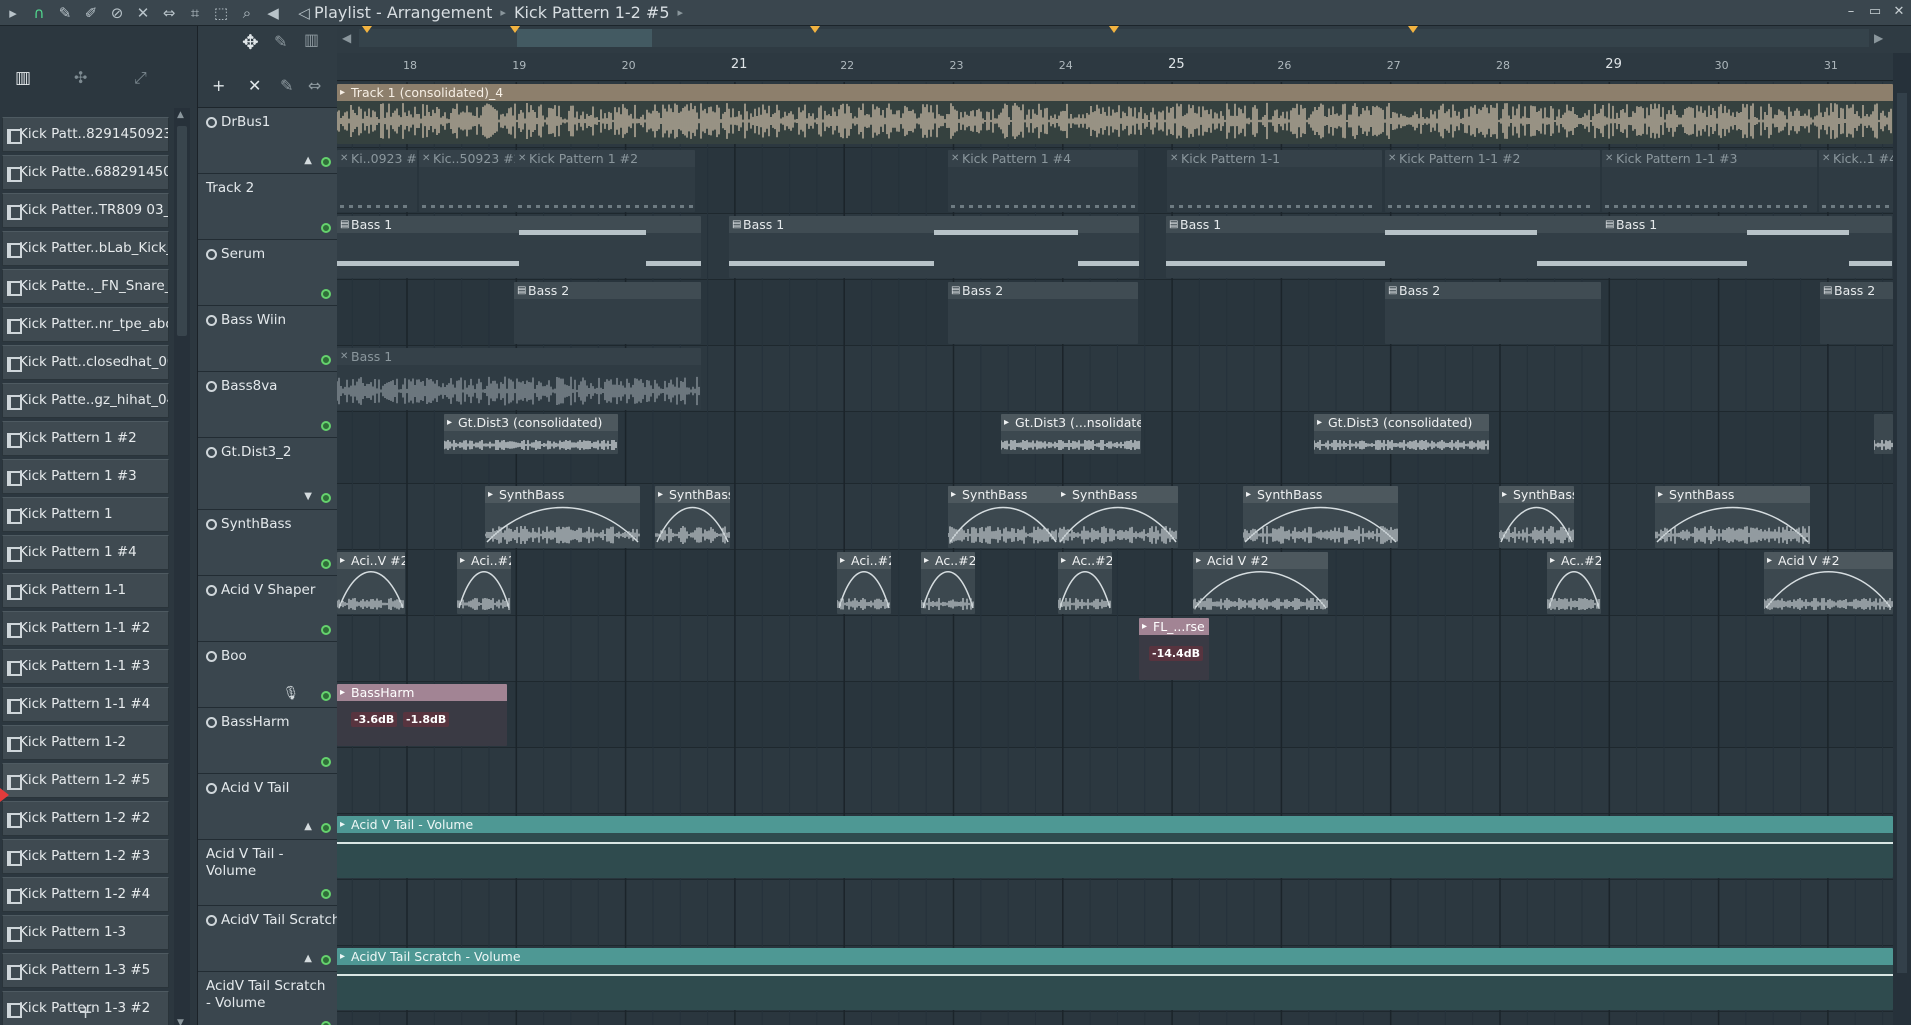  Describe the element at coordinates (91, 13) in the screenshot. I see `paint-brush-icon: ✐` at that location.